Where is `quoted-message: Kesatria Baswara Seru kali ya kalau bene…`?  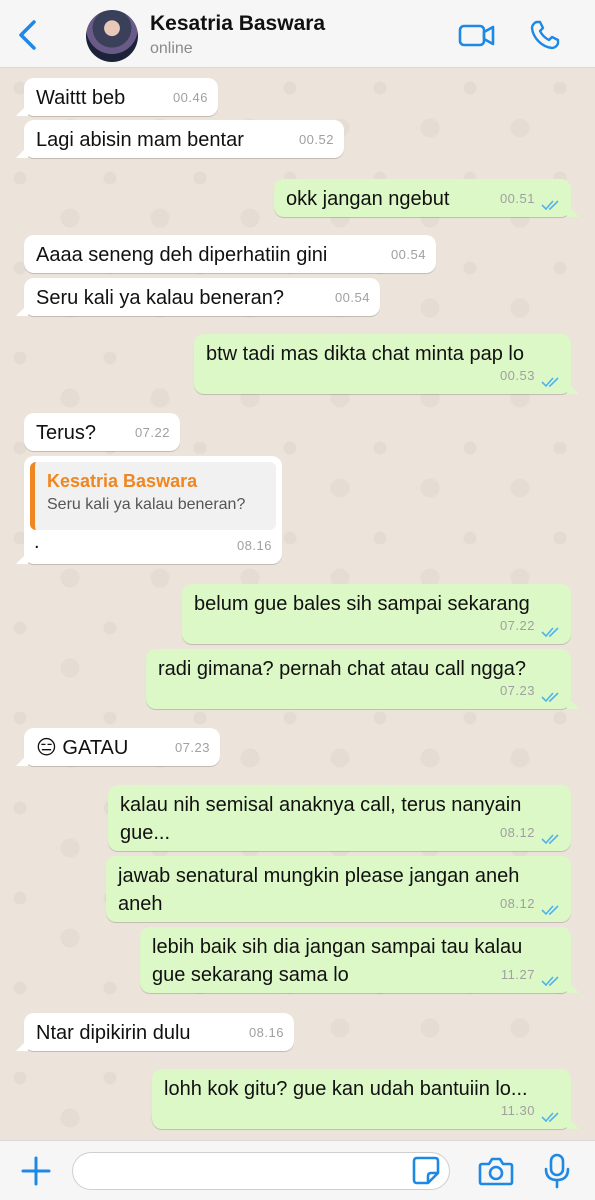 quoted-message: Kesatria Baswara Seru kali ya kalau bene… is located at coordinates (153, 496).